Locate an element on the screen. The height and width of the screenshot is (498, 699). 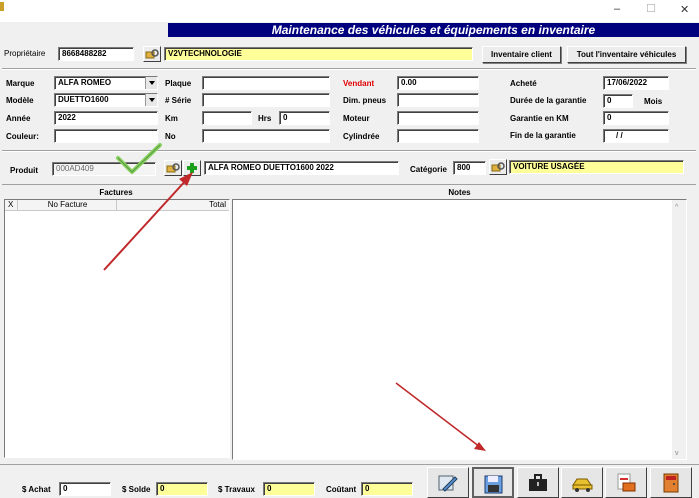
serie-label: # Série is located at coordinates (178, 100).